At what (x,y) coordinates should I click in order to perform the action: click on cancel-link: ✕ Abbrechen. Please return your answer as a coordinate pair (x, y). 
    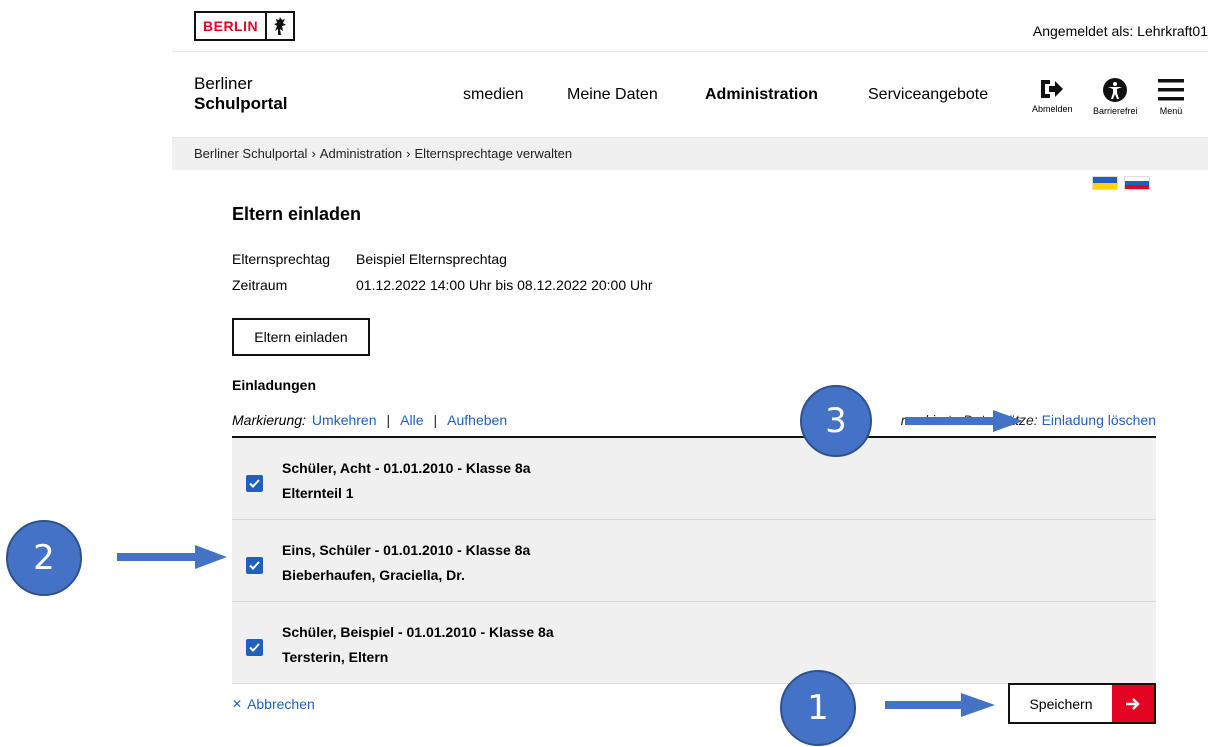
    Looking at the image, I should click on (273, 704).